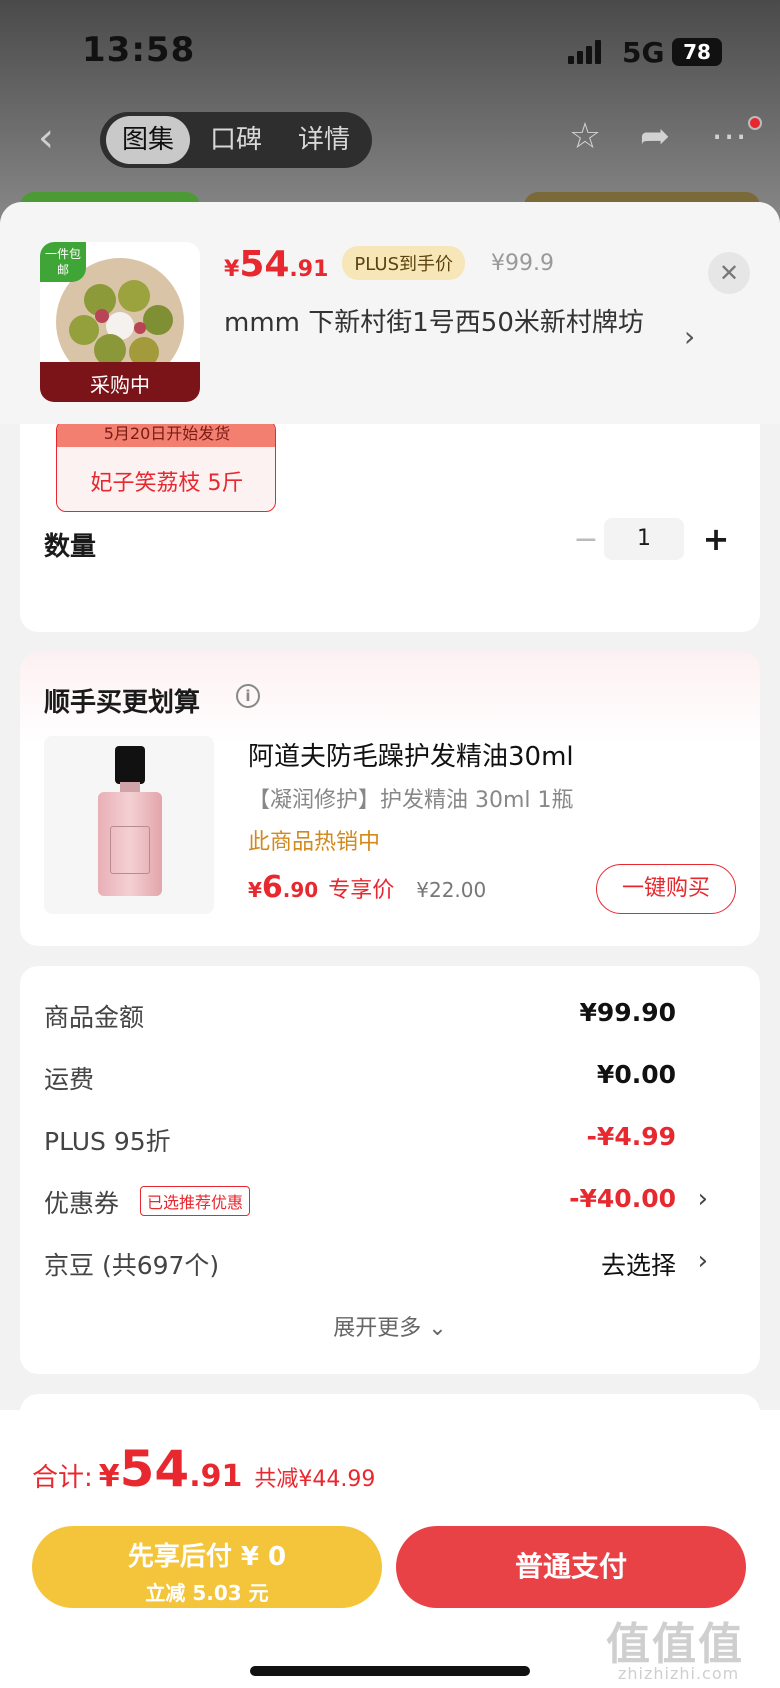 The image size is (780, 1688). What do you see at coordinates (53, 138) in the screenshot?
I see `back-chevron-icon: ‹` at bounding box center [53, 138].